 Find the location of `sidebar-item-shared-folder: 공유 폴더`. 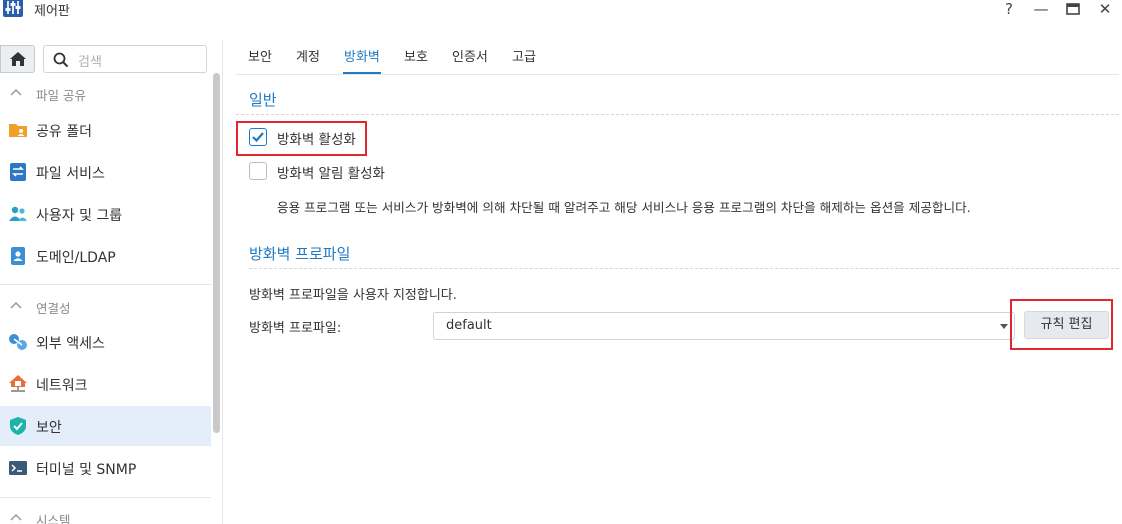

sidebar-item-shared-folder: 공유 폴더 is located at coordinates (105, 130).